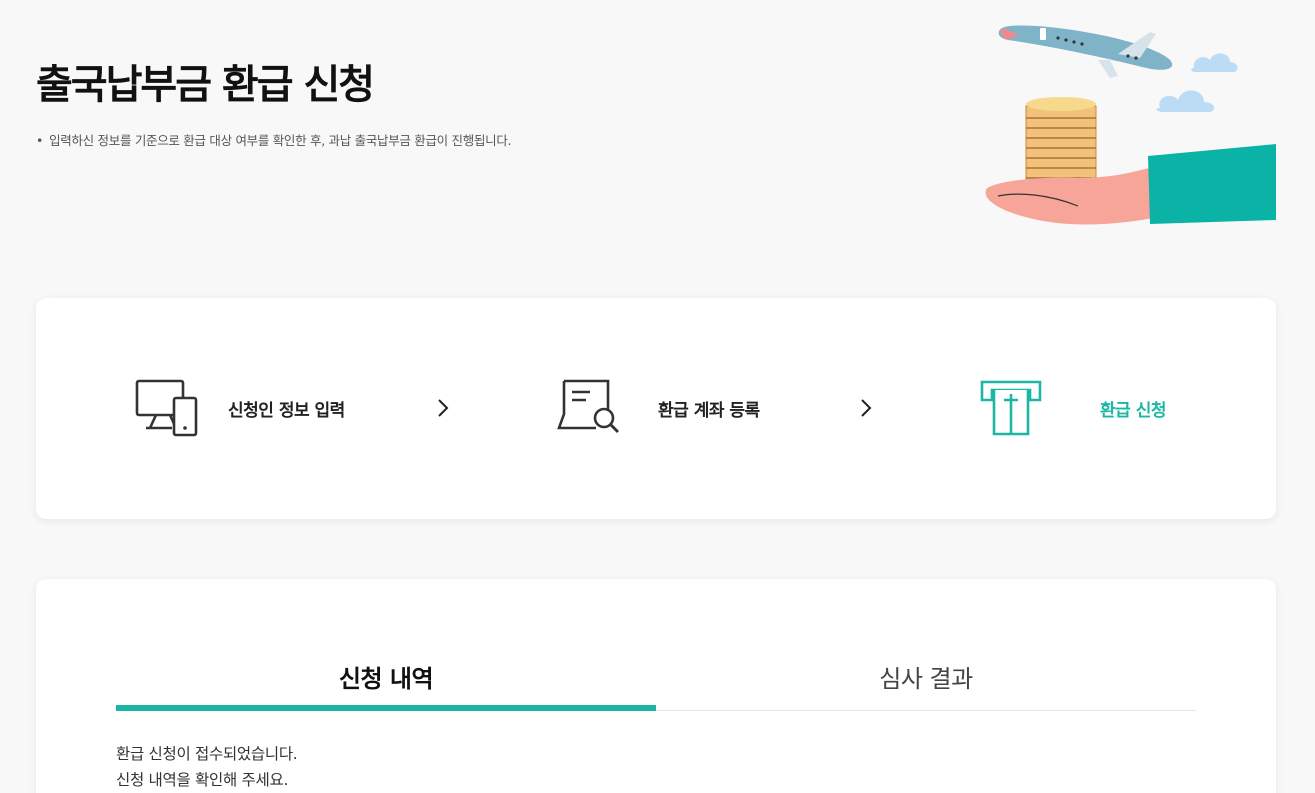  I want to click on tab-application-history: 신청 내역, so click(386, 684).